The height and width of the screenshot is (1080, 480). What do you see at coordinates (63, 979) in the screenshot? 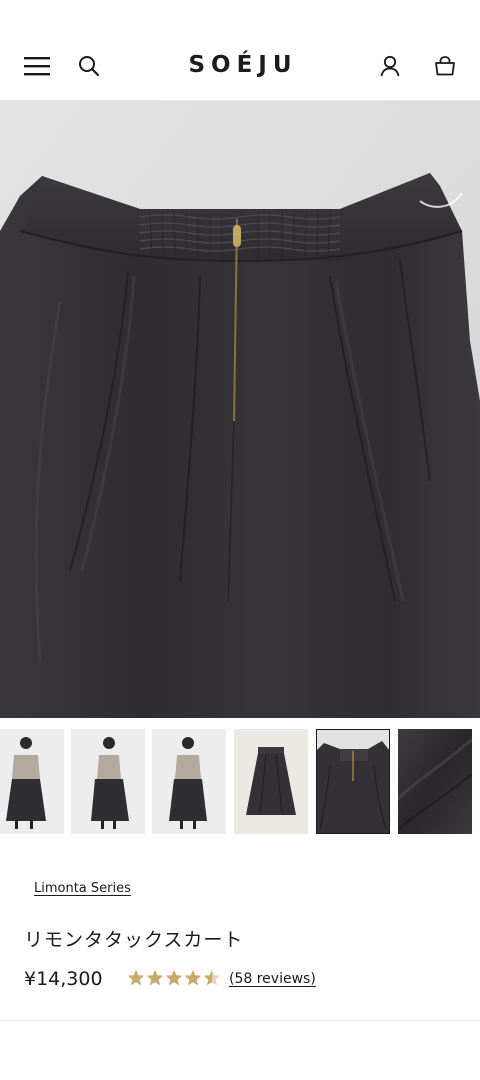
I see `product-price: ¥14,300` at bounding box center [63, 979].